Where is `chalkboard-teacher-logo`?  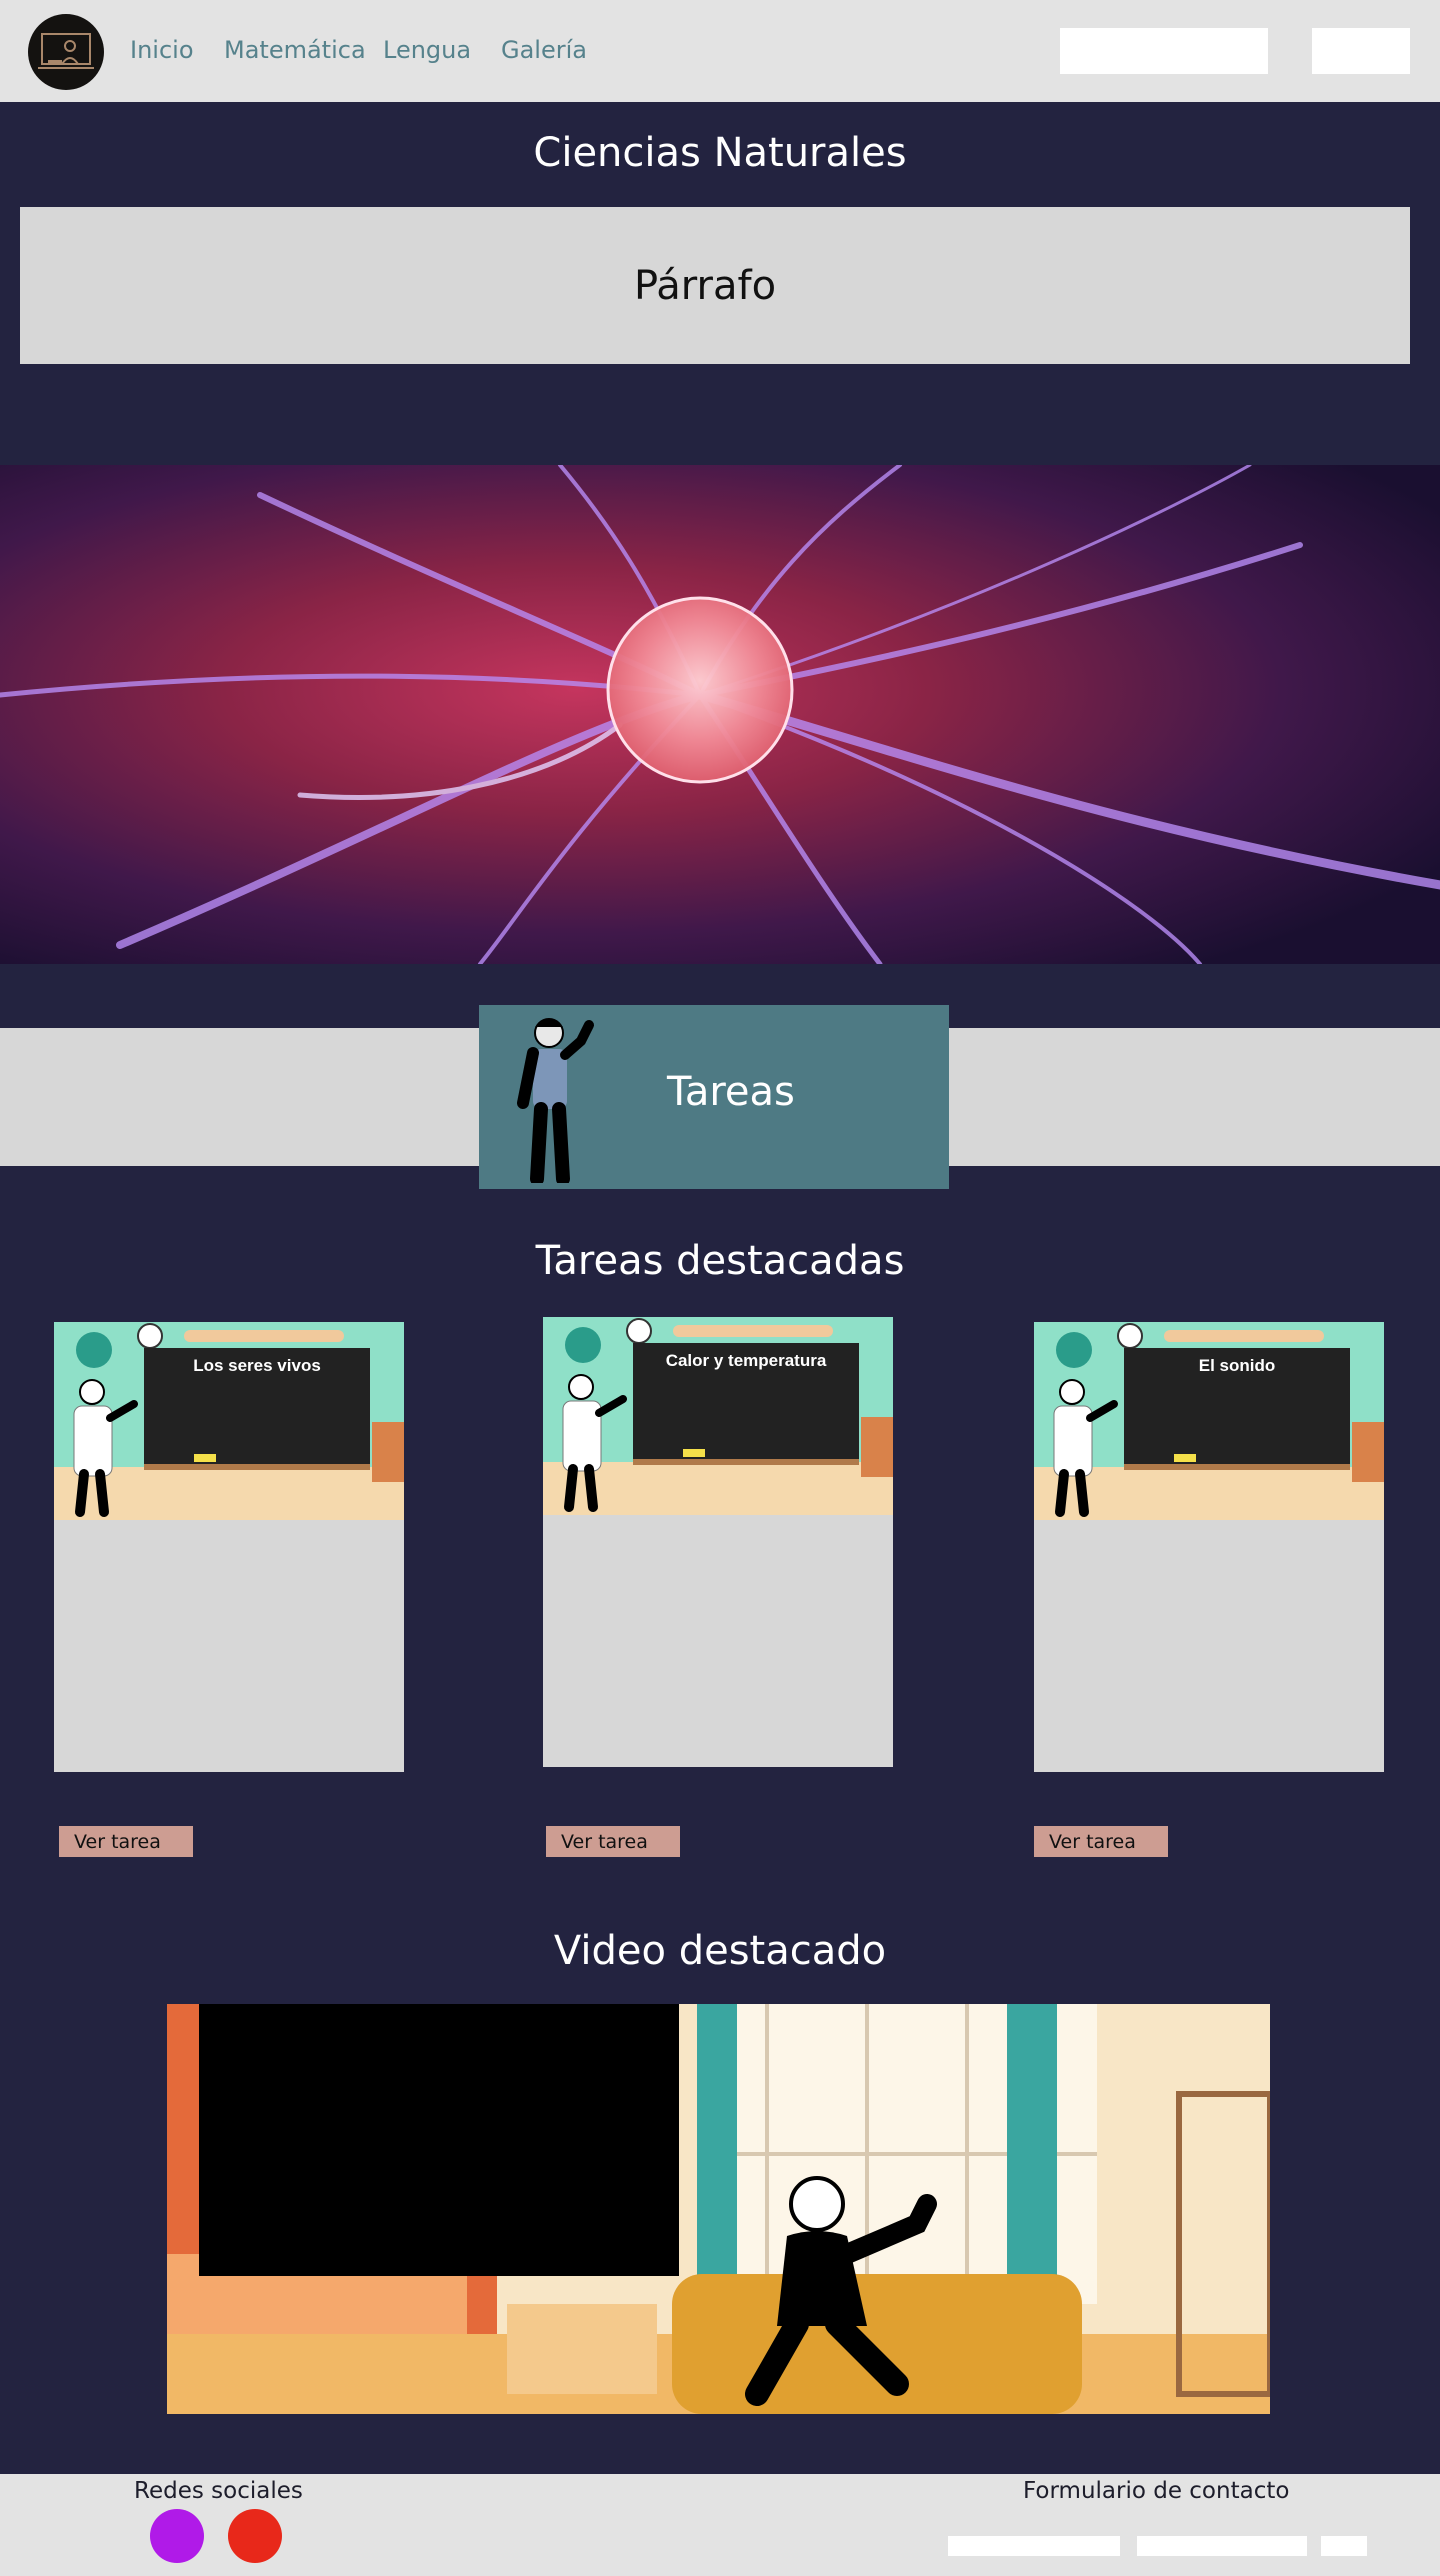 chalkboard-teacher-logo is located at coordinates (66, 52).